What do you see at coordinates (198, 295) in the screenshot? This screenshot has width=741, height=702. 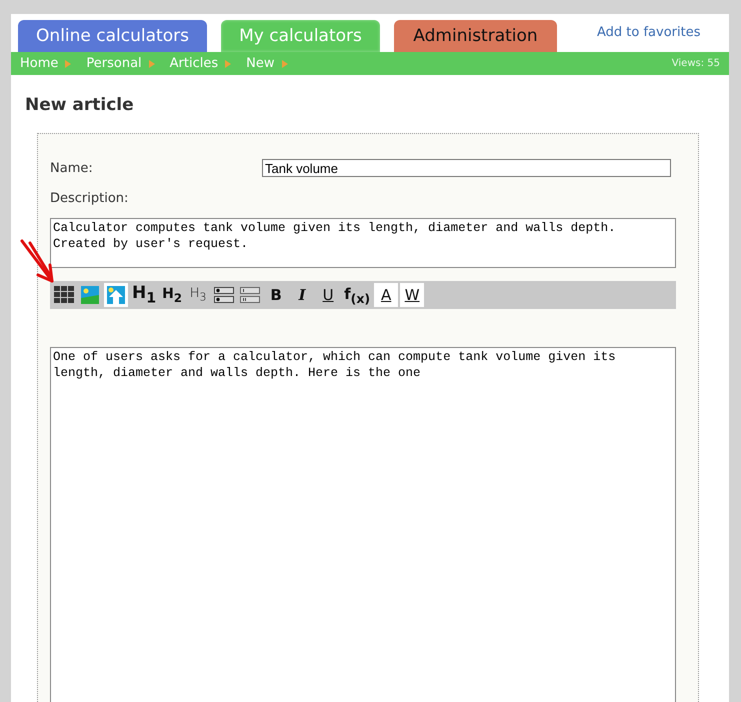 I see `h3-button: H$_{3}$` at bounding box center [198, 295].